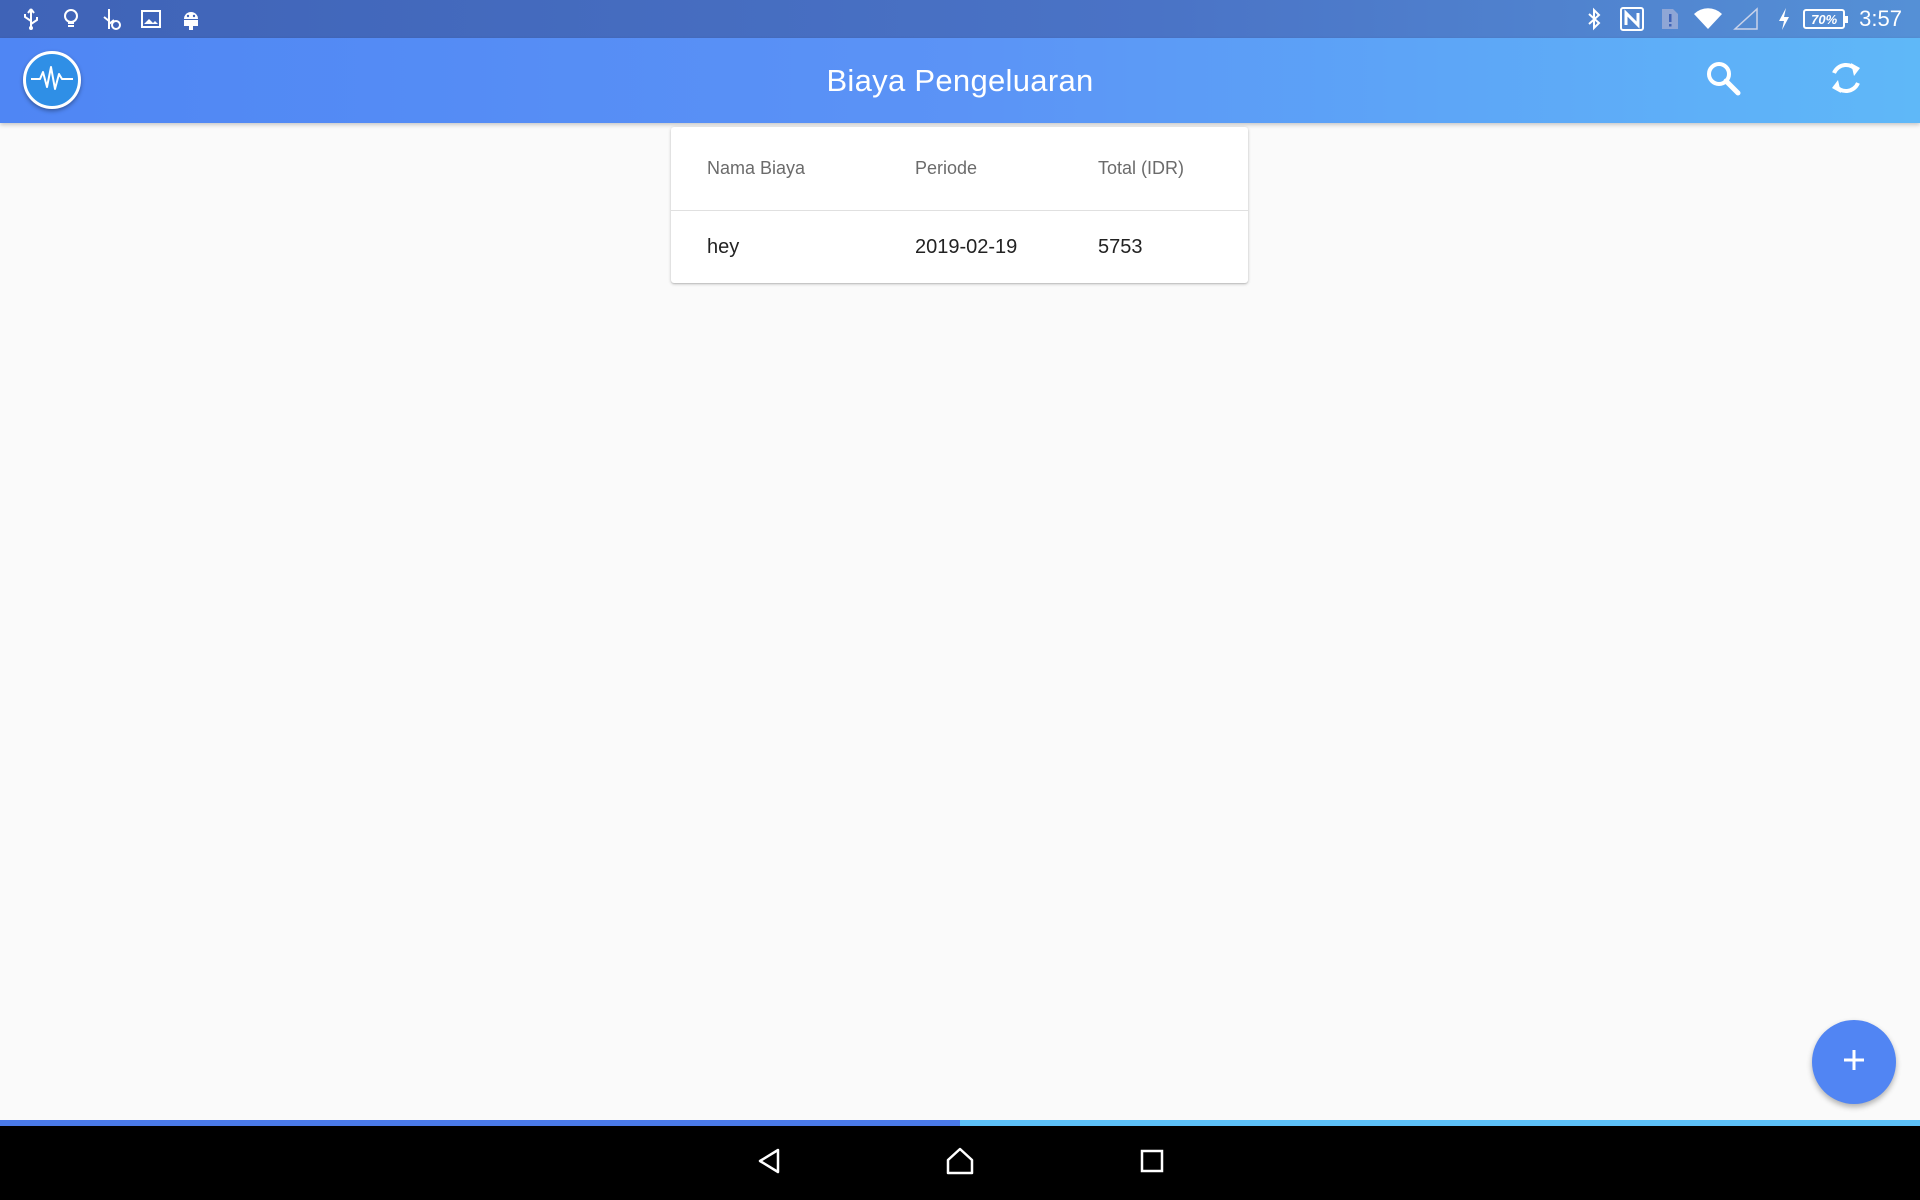  What do you see at coordinates (1594, 19) in the screenshot?
I see `bluetooth-icon` at bounding box center [1594, 19].